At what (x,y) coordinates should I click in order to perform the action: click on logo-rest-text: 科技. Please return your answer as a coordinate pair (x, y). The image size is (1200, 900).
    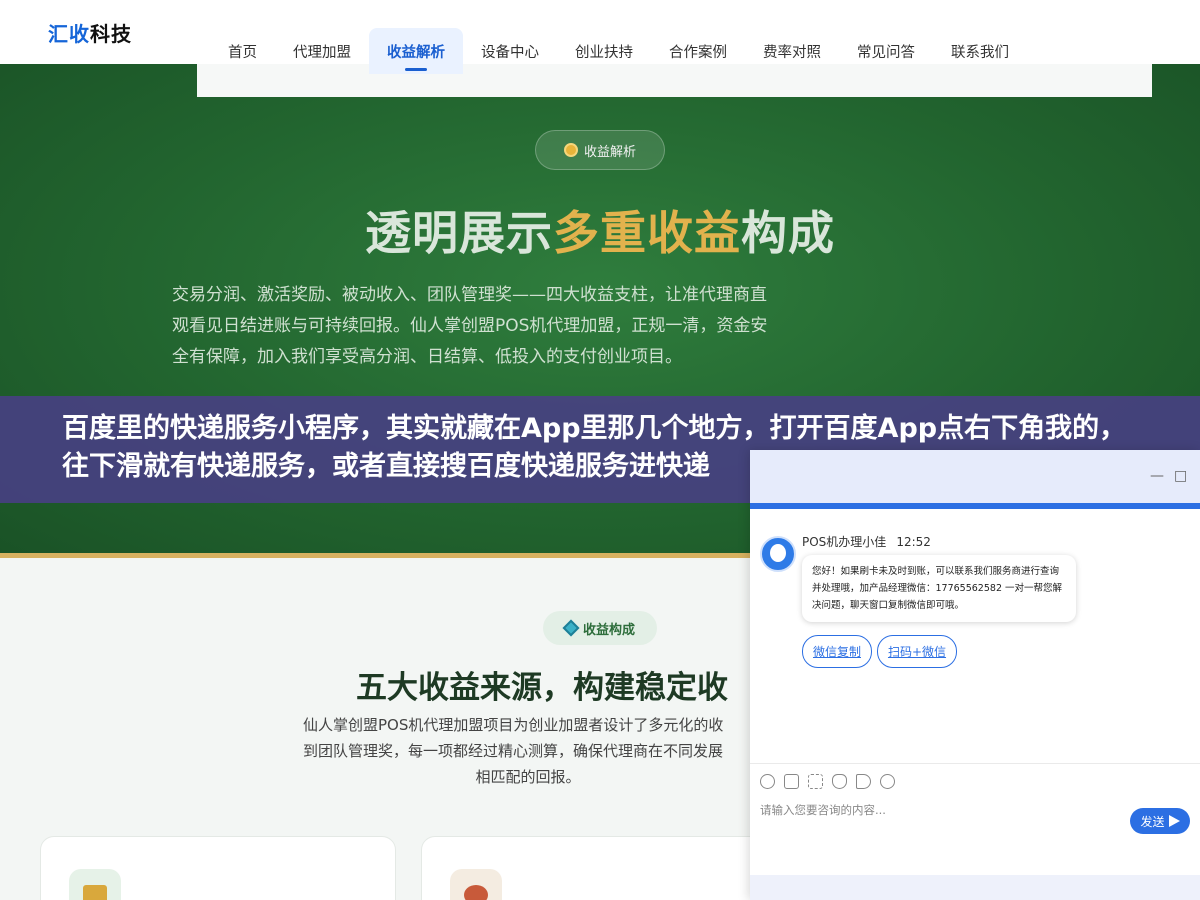
    Looking at the image, I should click on (111, 34).